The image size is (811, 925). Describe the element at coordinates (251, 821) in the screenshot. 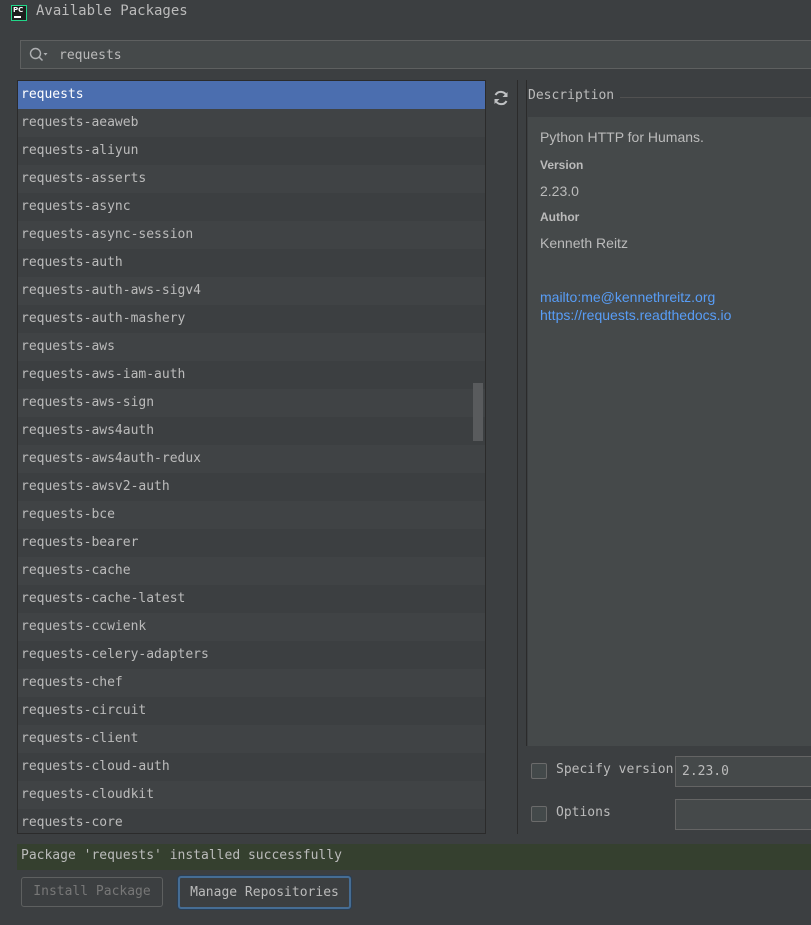

I see `package-list-item: requests-core` at that location.